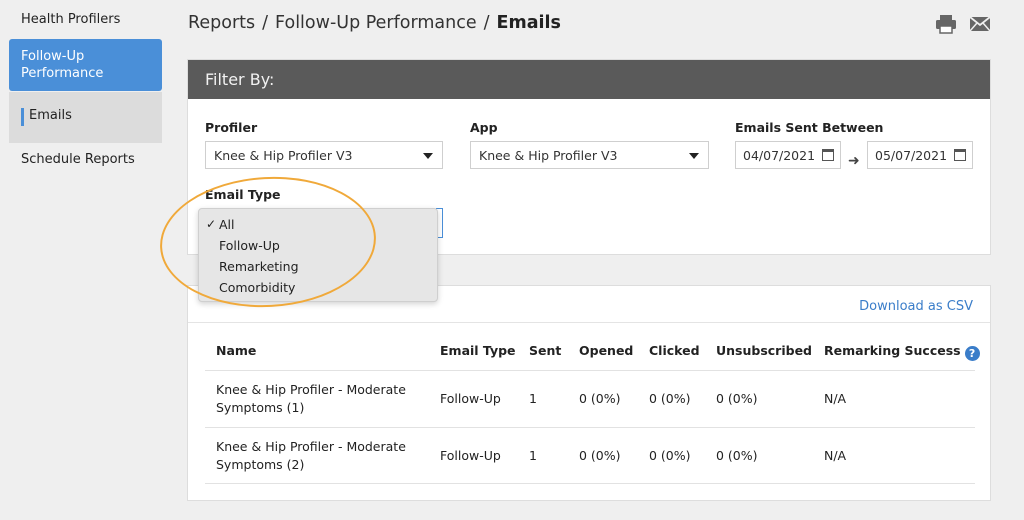  What do you see at coordinates (236, 350) in the screenshot?
I see `column-header-name: Name` at bounding box center [236, 350].